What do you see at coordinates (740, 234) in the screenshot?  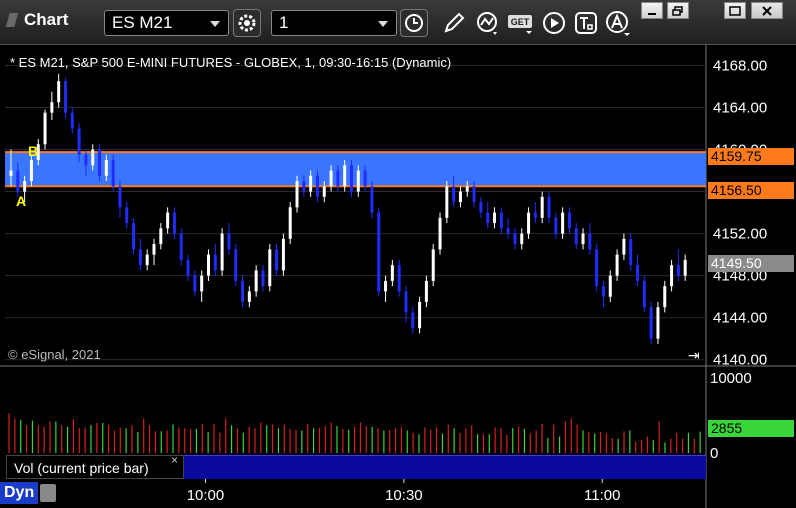 I see `price-tick-label: 4152.00` at bounding box center [740, 234].